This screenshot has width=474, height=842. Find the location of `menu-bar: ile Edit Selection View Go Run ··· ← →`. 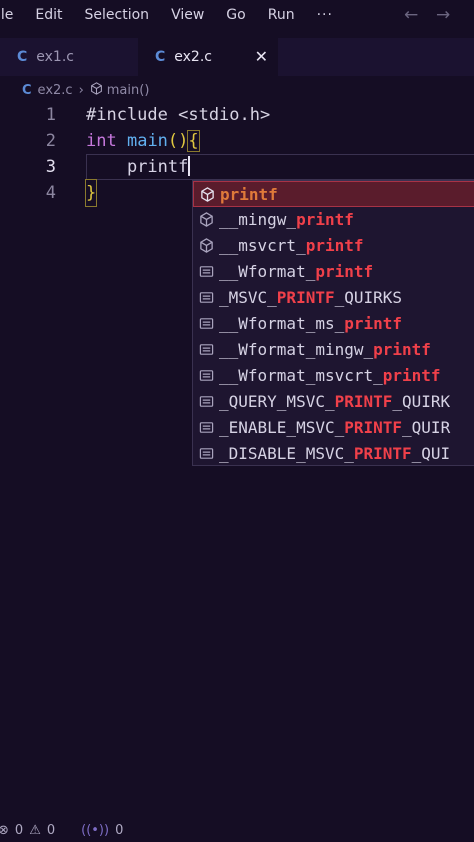

menu-bar: ile Edit Selection View Go Run ··· ← → is located at coordinates (237, 15).